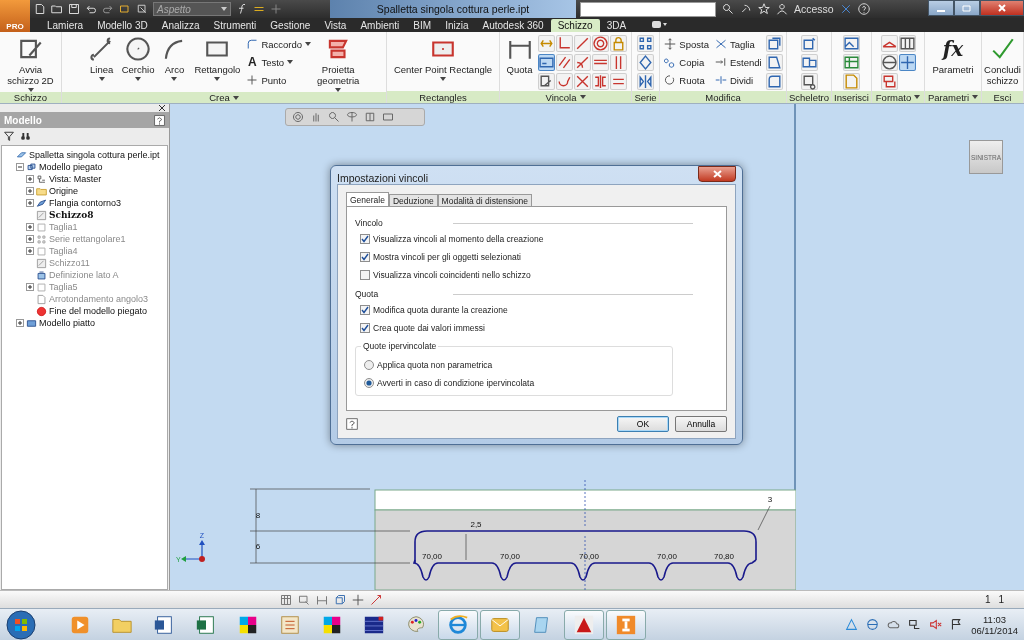 The height and width of the screenshot is (640, 1024). What do you see at coordinates (25, 135) in the screenshot?
I see `binoculars-icon` at bounding box center [25, 135].